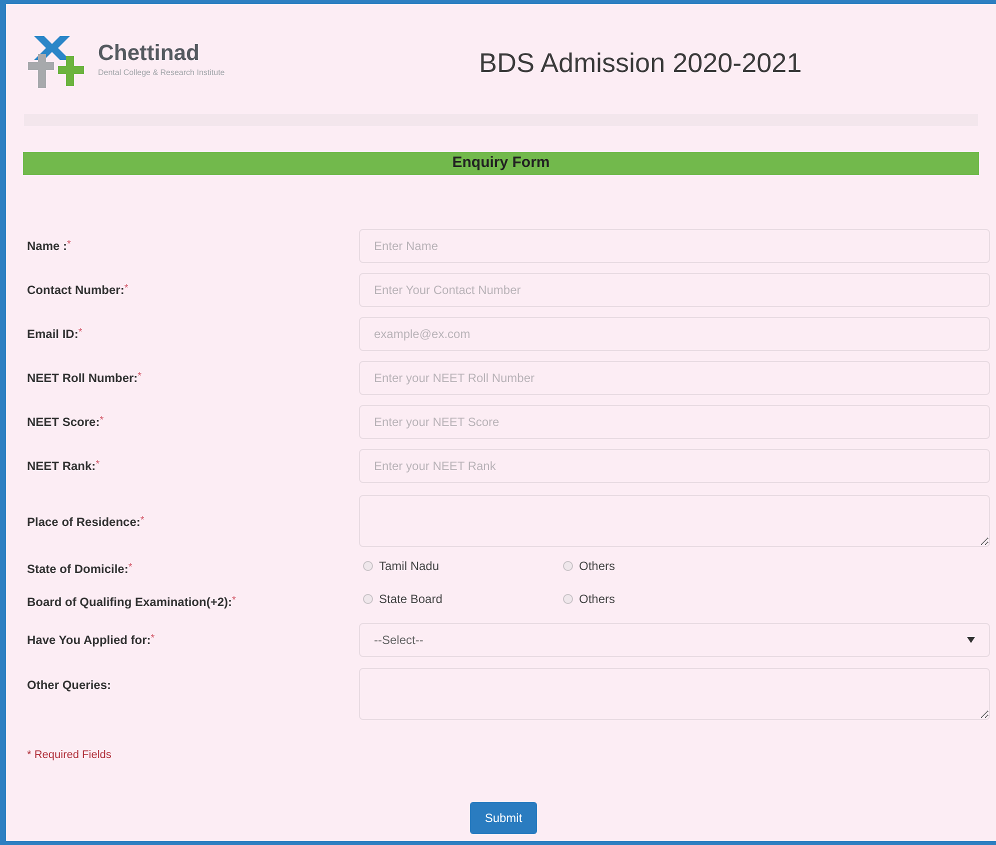 The width and height of the screenshot is (996, 845). Describe the element at coordinates (674, 422) in the screenshot. I see `input-field: Enter your NEET Score` at that location.